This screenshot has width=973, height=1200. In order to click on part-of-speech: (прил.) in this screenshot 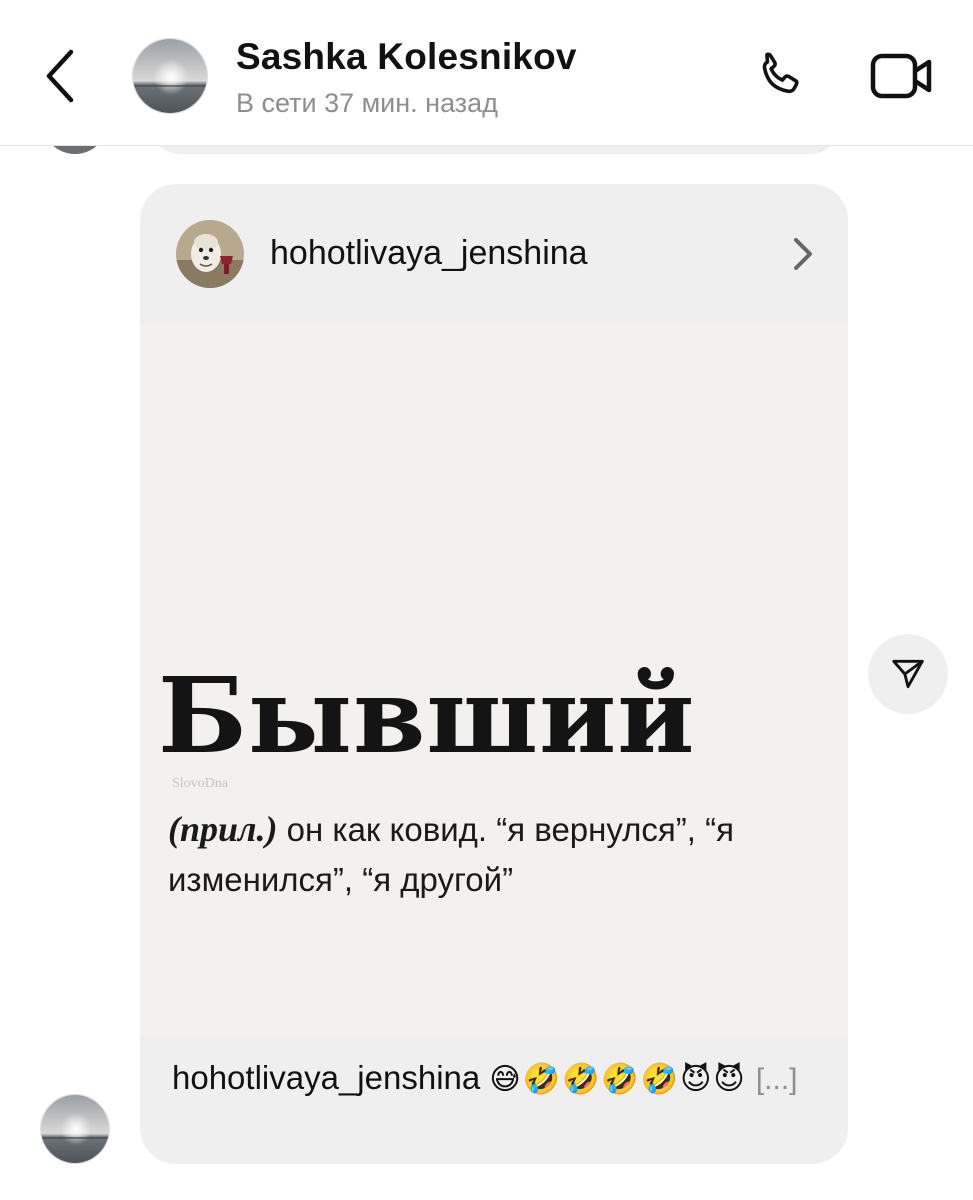, I will do `click(223, 829)`.